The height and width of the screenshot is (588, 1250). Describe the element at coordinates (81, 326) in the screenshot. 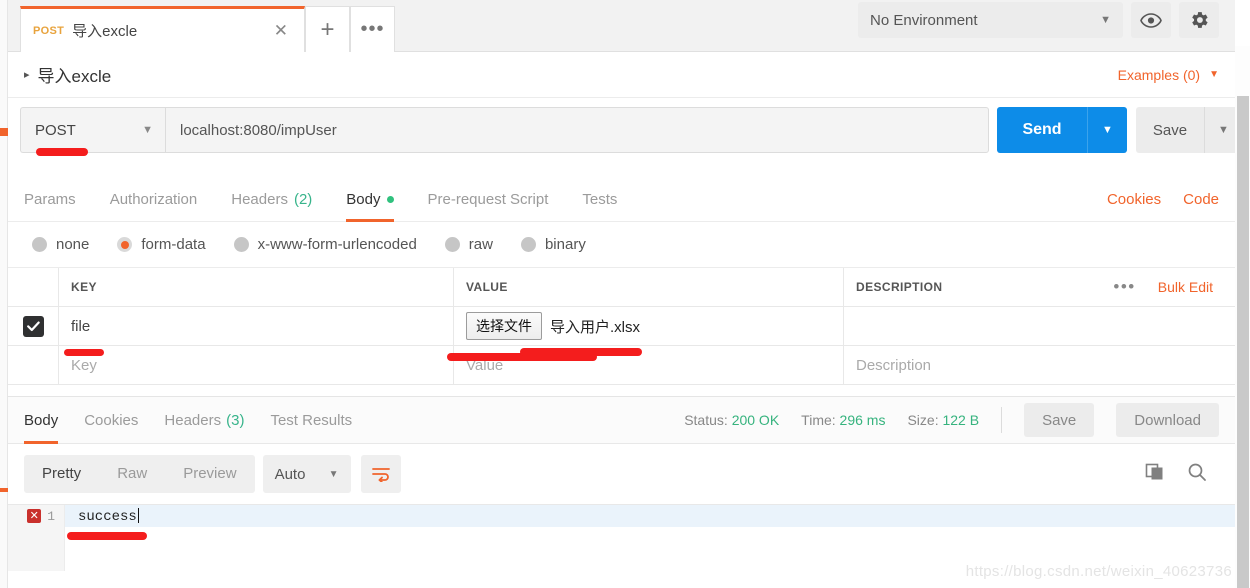

I see `row-key-value: file` at that location.